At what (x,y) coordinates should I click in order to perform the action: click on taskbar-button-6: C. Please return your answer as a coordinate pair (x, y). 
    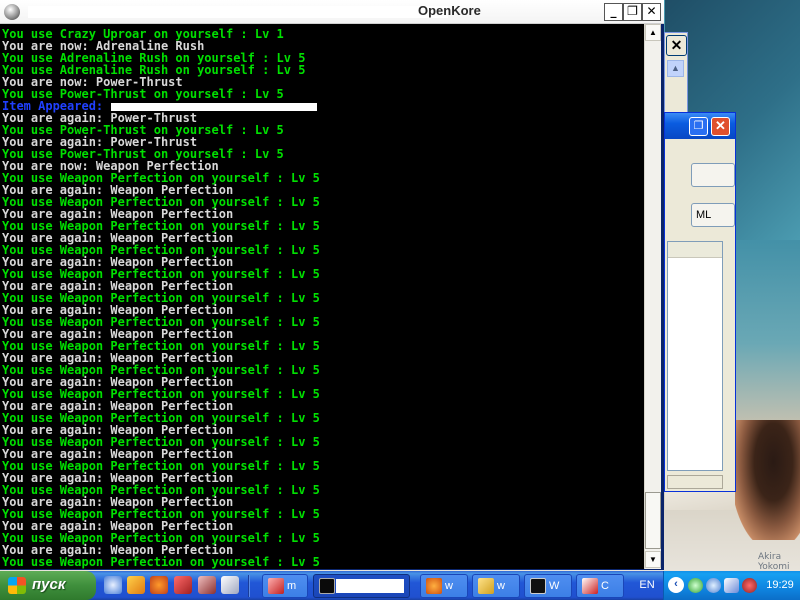
    Looking at the image, I should click on (600, 586).